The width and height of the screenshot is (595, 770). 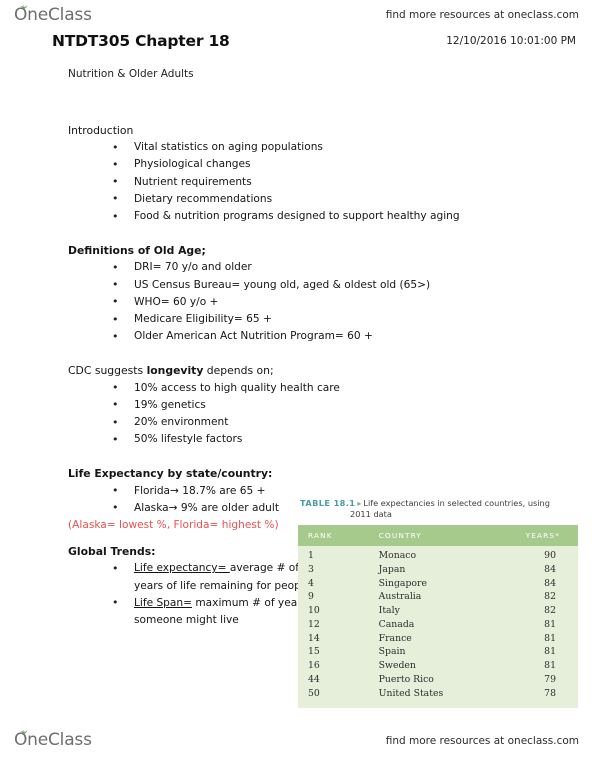 I want to click on column-header-rank: RANK, so click(x=325, y=535).